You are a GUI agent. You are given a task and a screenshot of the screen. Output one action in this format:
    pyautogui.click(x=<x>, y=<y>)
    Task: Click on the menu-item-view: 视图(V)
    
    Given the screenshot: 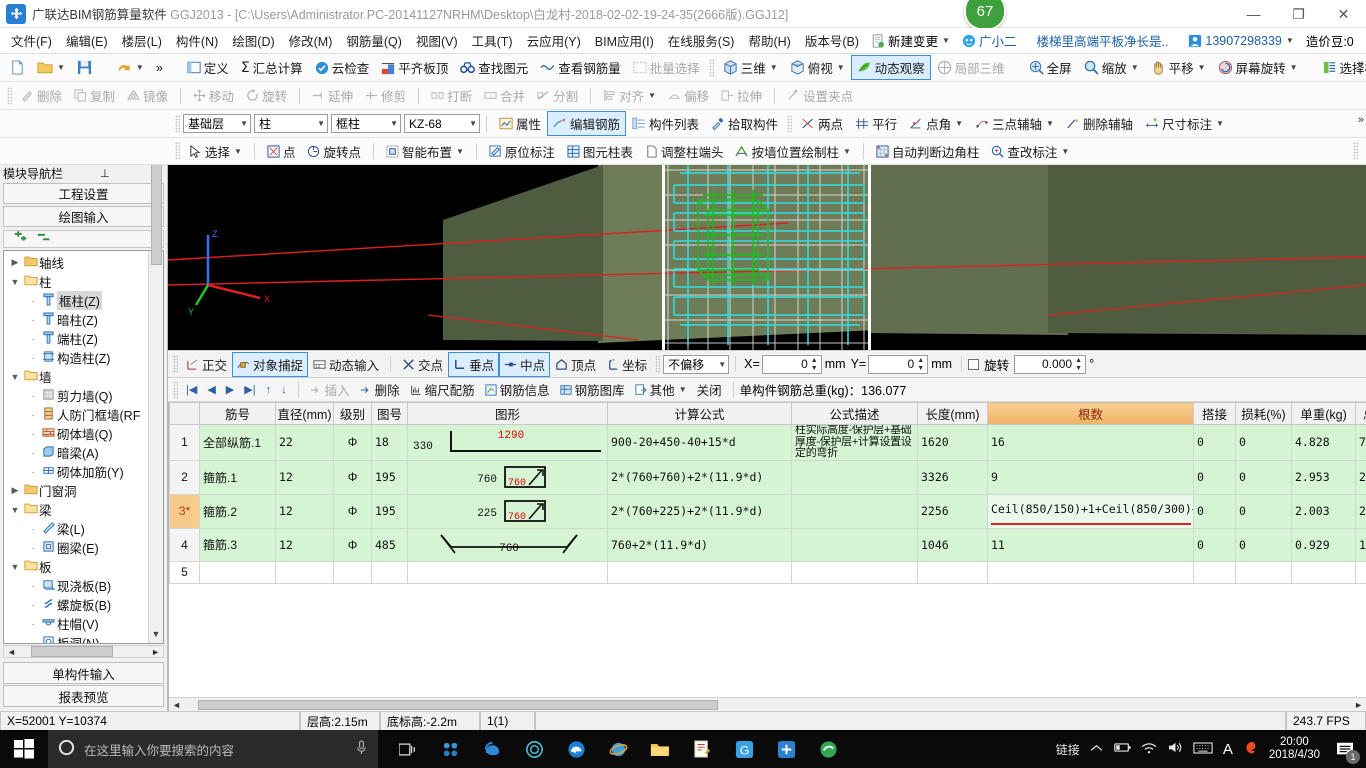 What is the action you would take?
    pyautogui.click(x=437, y=40)
    